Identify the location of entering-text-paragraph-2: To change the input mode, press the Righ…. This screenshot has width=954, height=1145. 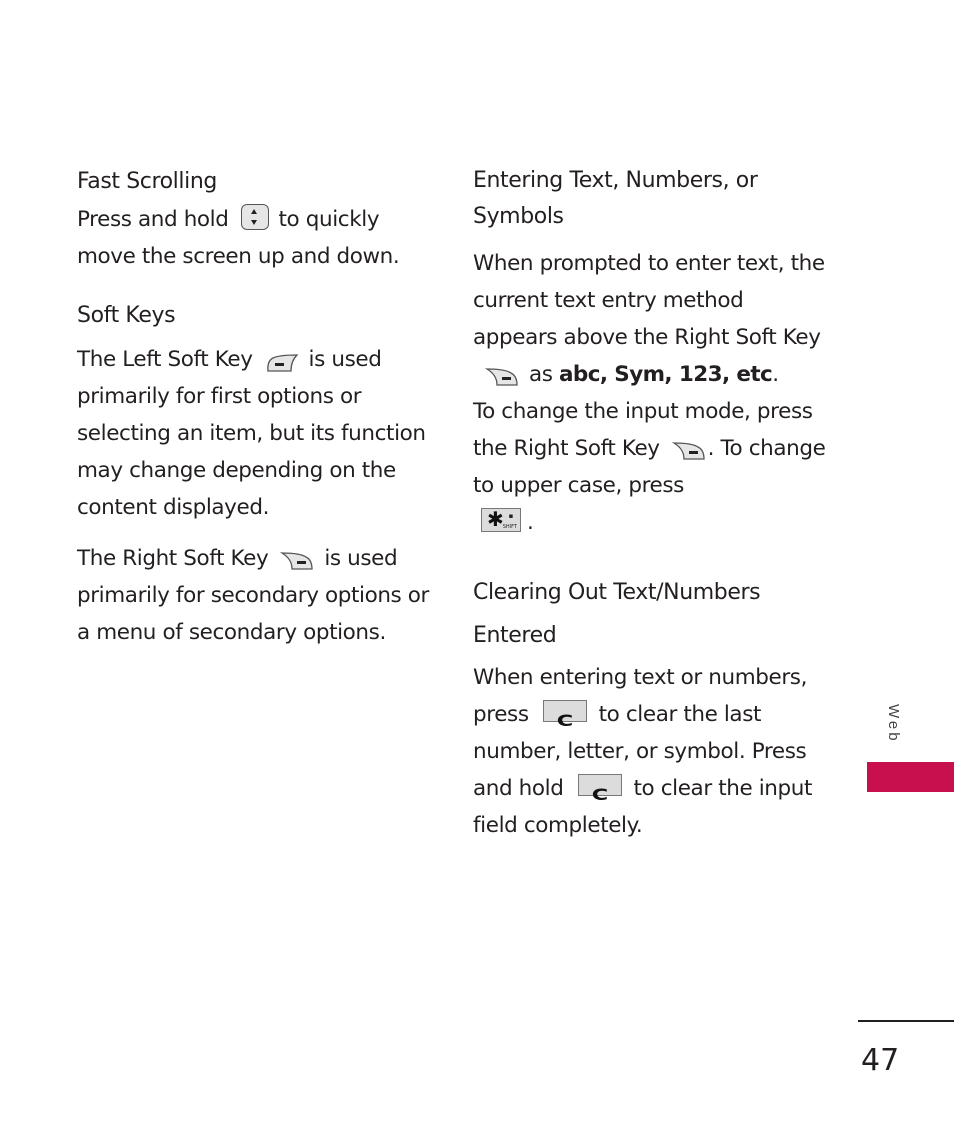
(649, 467).